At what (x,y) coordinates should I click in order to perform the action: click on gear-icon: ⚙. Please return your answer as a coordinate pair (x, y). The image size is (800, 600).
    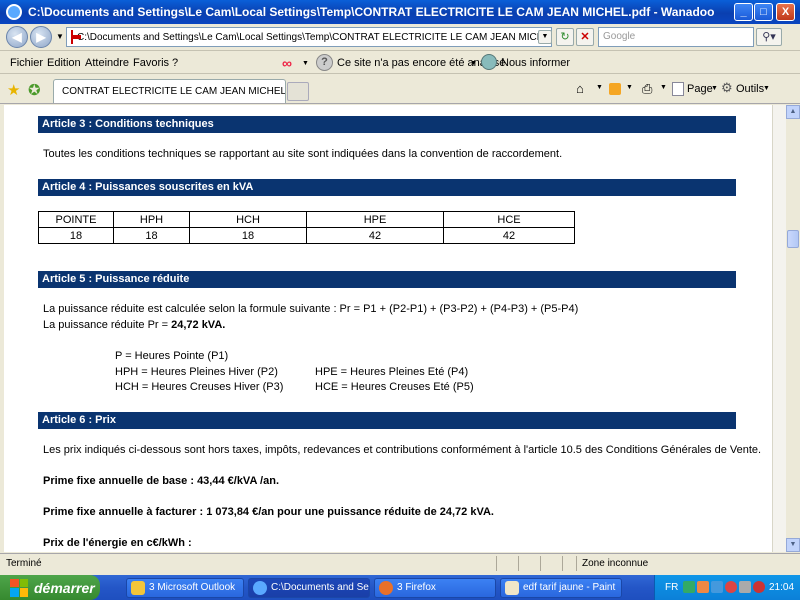
    Looking at the image, I should click on (727, 87).